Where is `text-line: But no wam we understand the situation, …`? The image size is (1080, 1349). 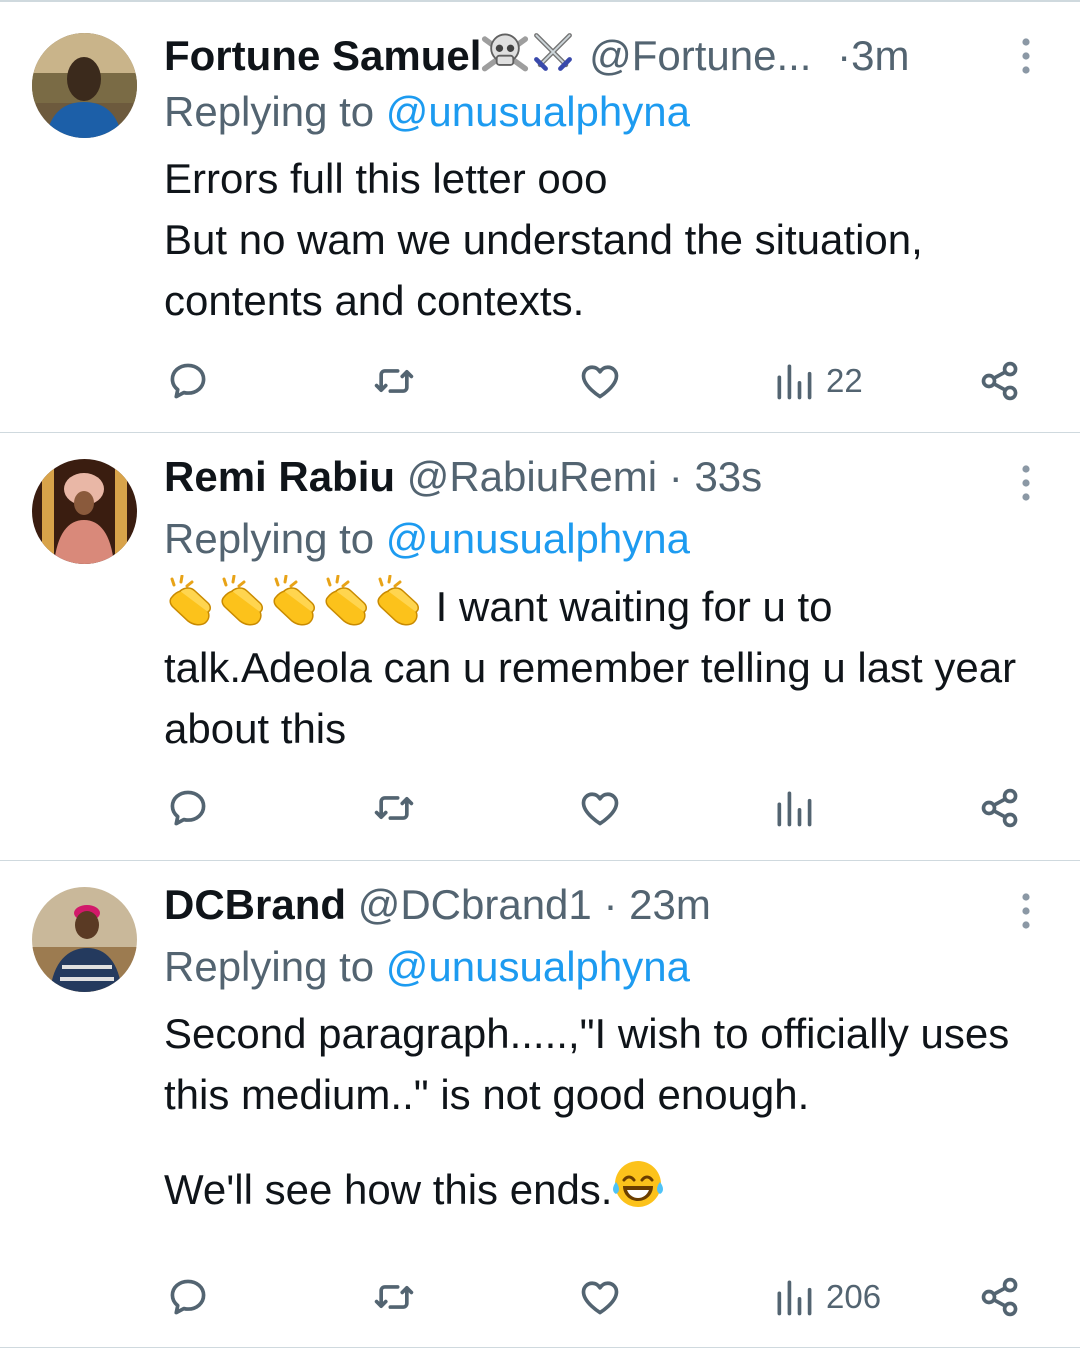
text-line: But no wam we understand the situation, … is located at coordinates (549, 270).